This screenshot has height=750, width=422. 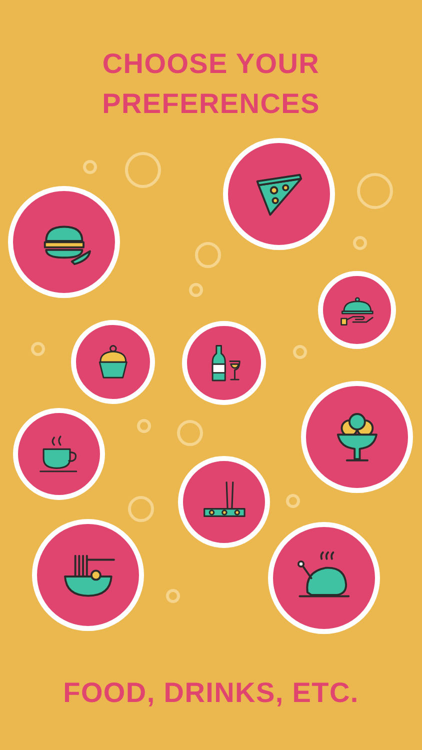 What do you see at coordinates (211, 693) in the screenshot?
I see `footer-text: FOOD, DRINKS, ETC.` at bounding box center [211, 693].